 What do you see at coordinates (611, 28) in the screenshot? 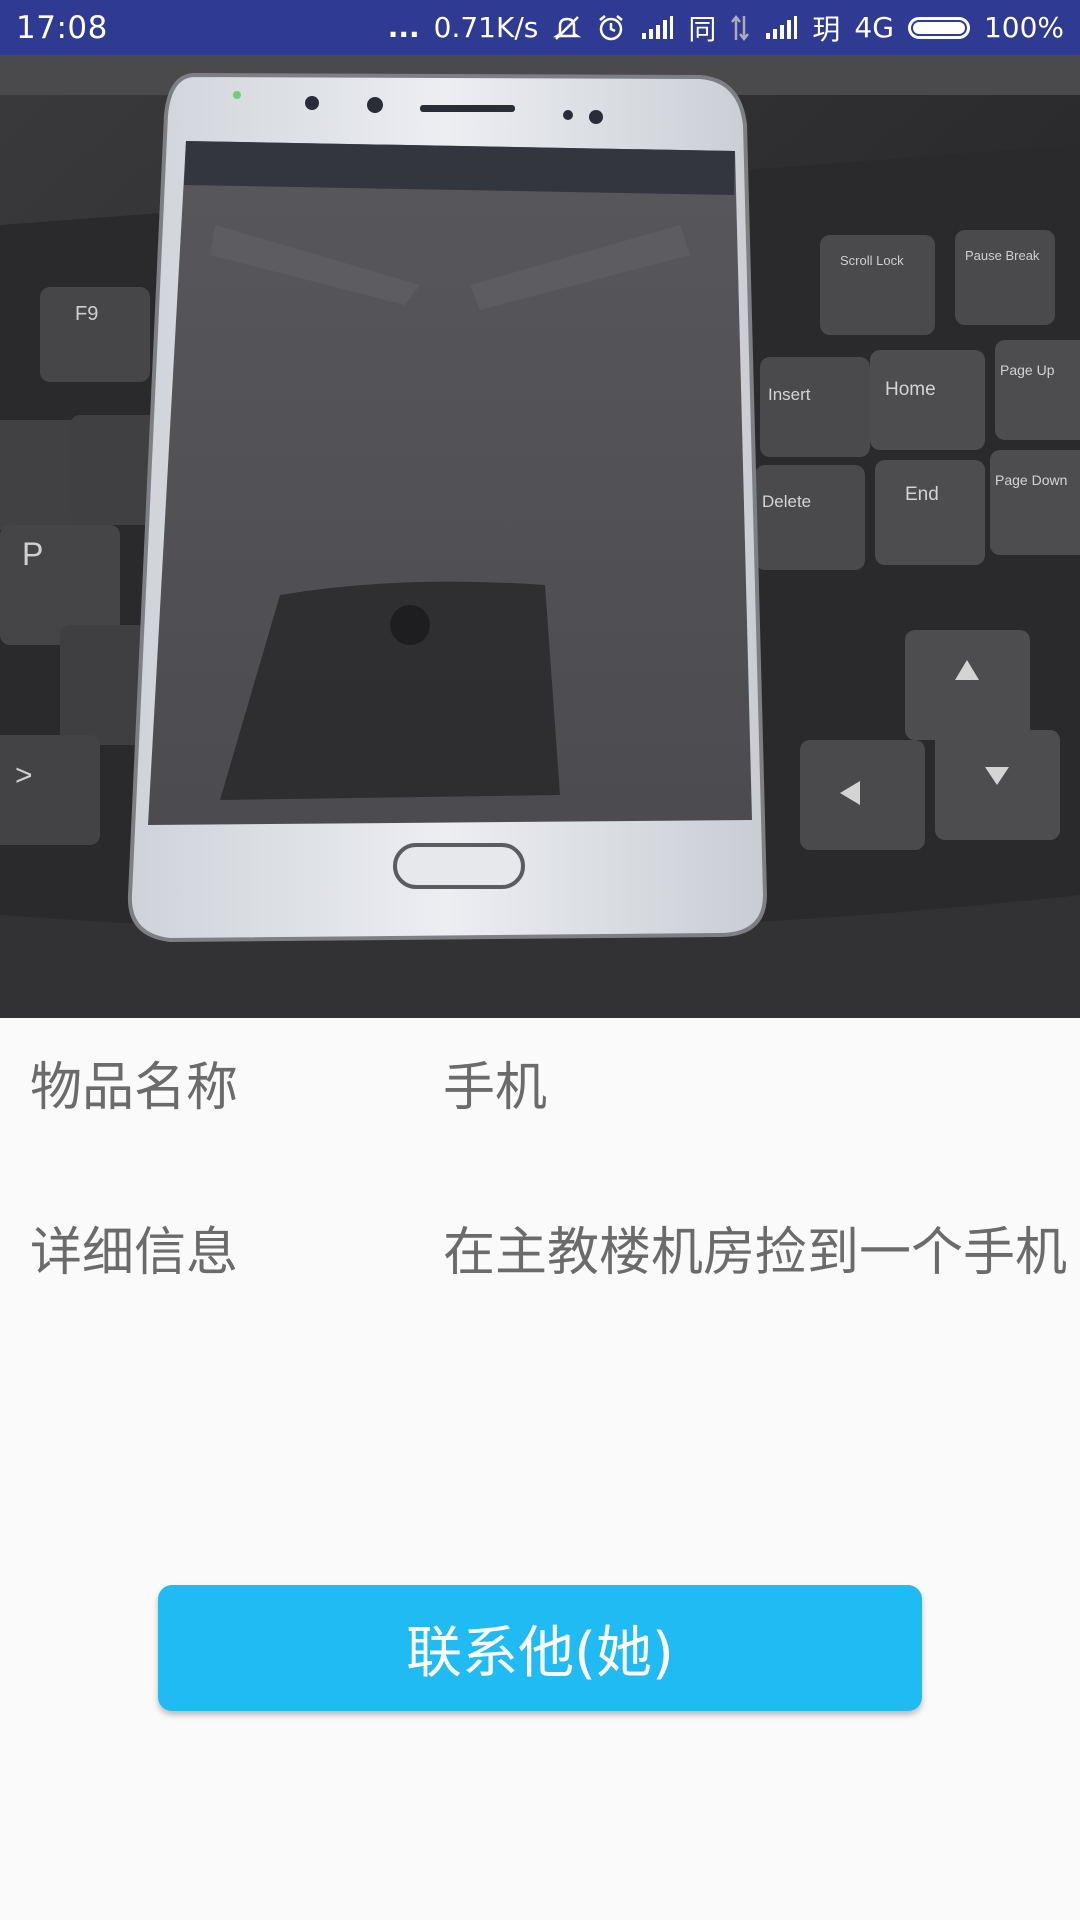
I see `alarm-icon` at bounding box center [611, 28].